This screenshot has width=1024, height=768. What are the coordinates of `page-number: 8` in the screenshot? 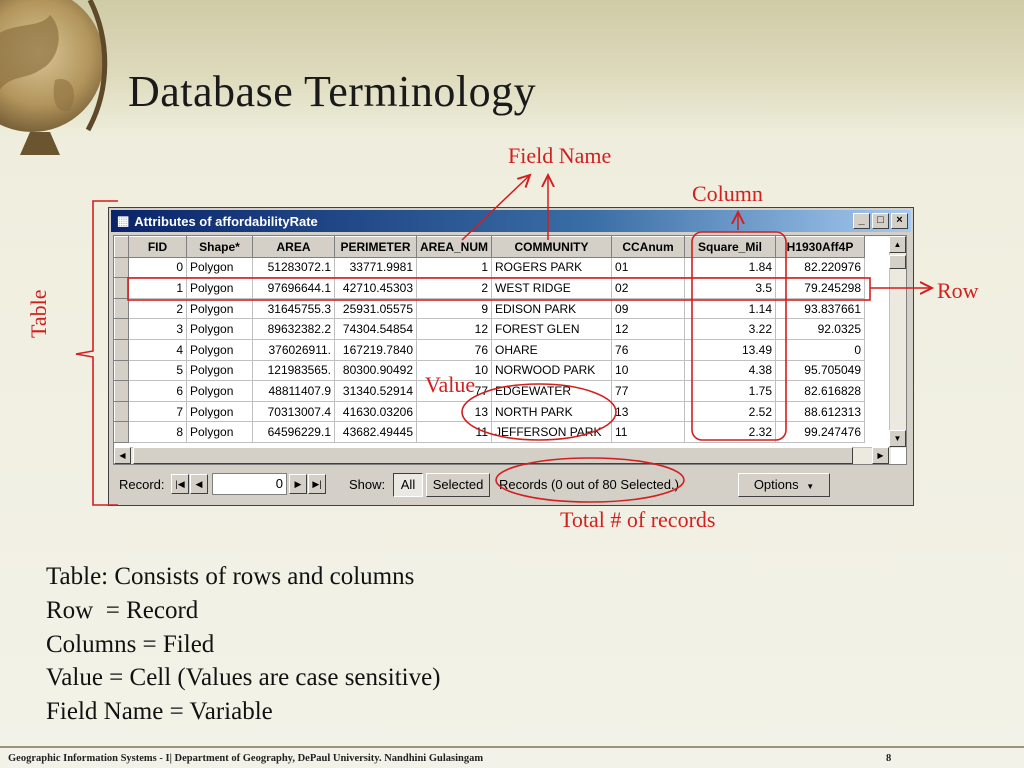 It's located at (889, 758).